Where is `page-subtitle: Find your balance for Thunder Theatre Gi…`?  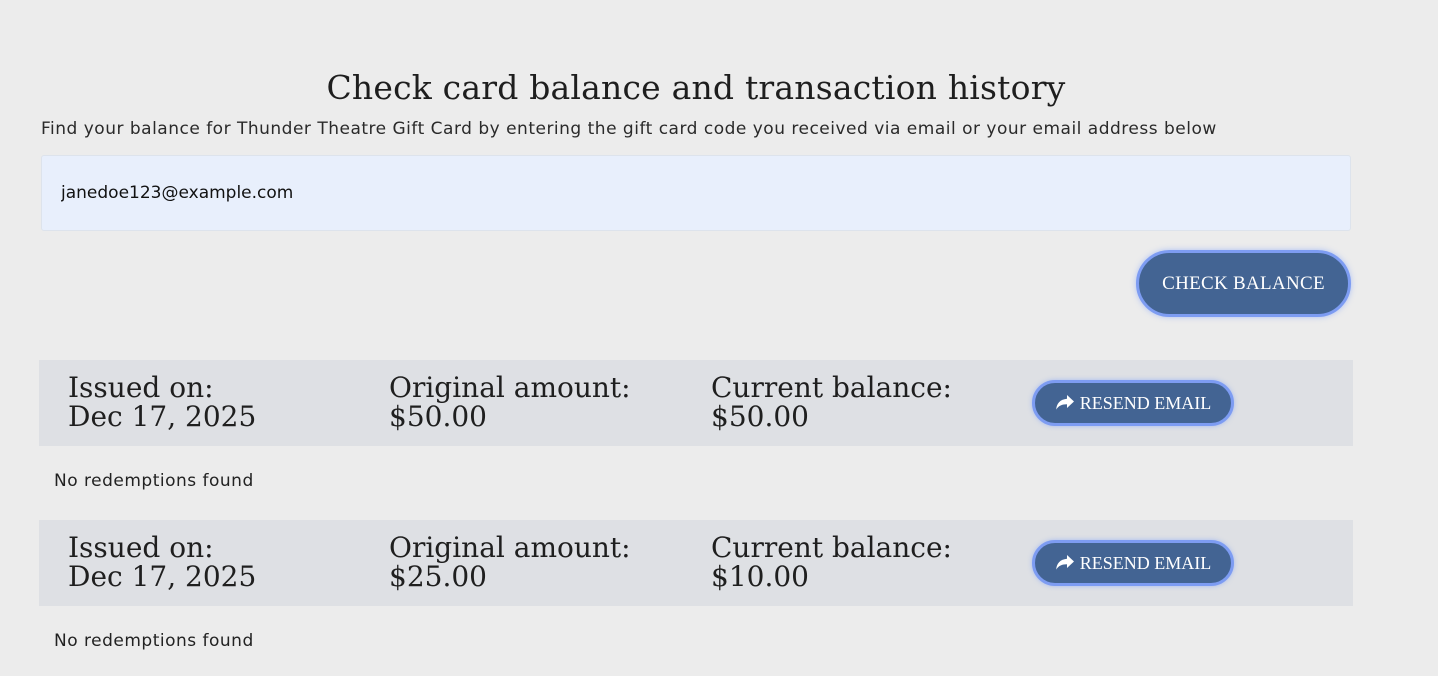
page-subtitle: Find your balance for Thunder Theatre Gi… is located at coordinates (629, 129).